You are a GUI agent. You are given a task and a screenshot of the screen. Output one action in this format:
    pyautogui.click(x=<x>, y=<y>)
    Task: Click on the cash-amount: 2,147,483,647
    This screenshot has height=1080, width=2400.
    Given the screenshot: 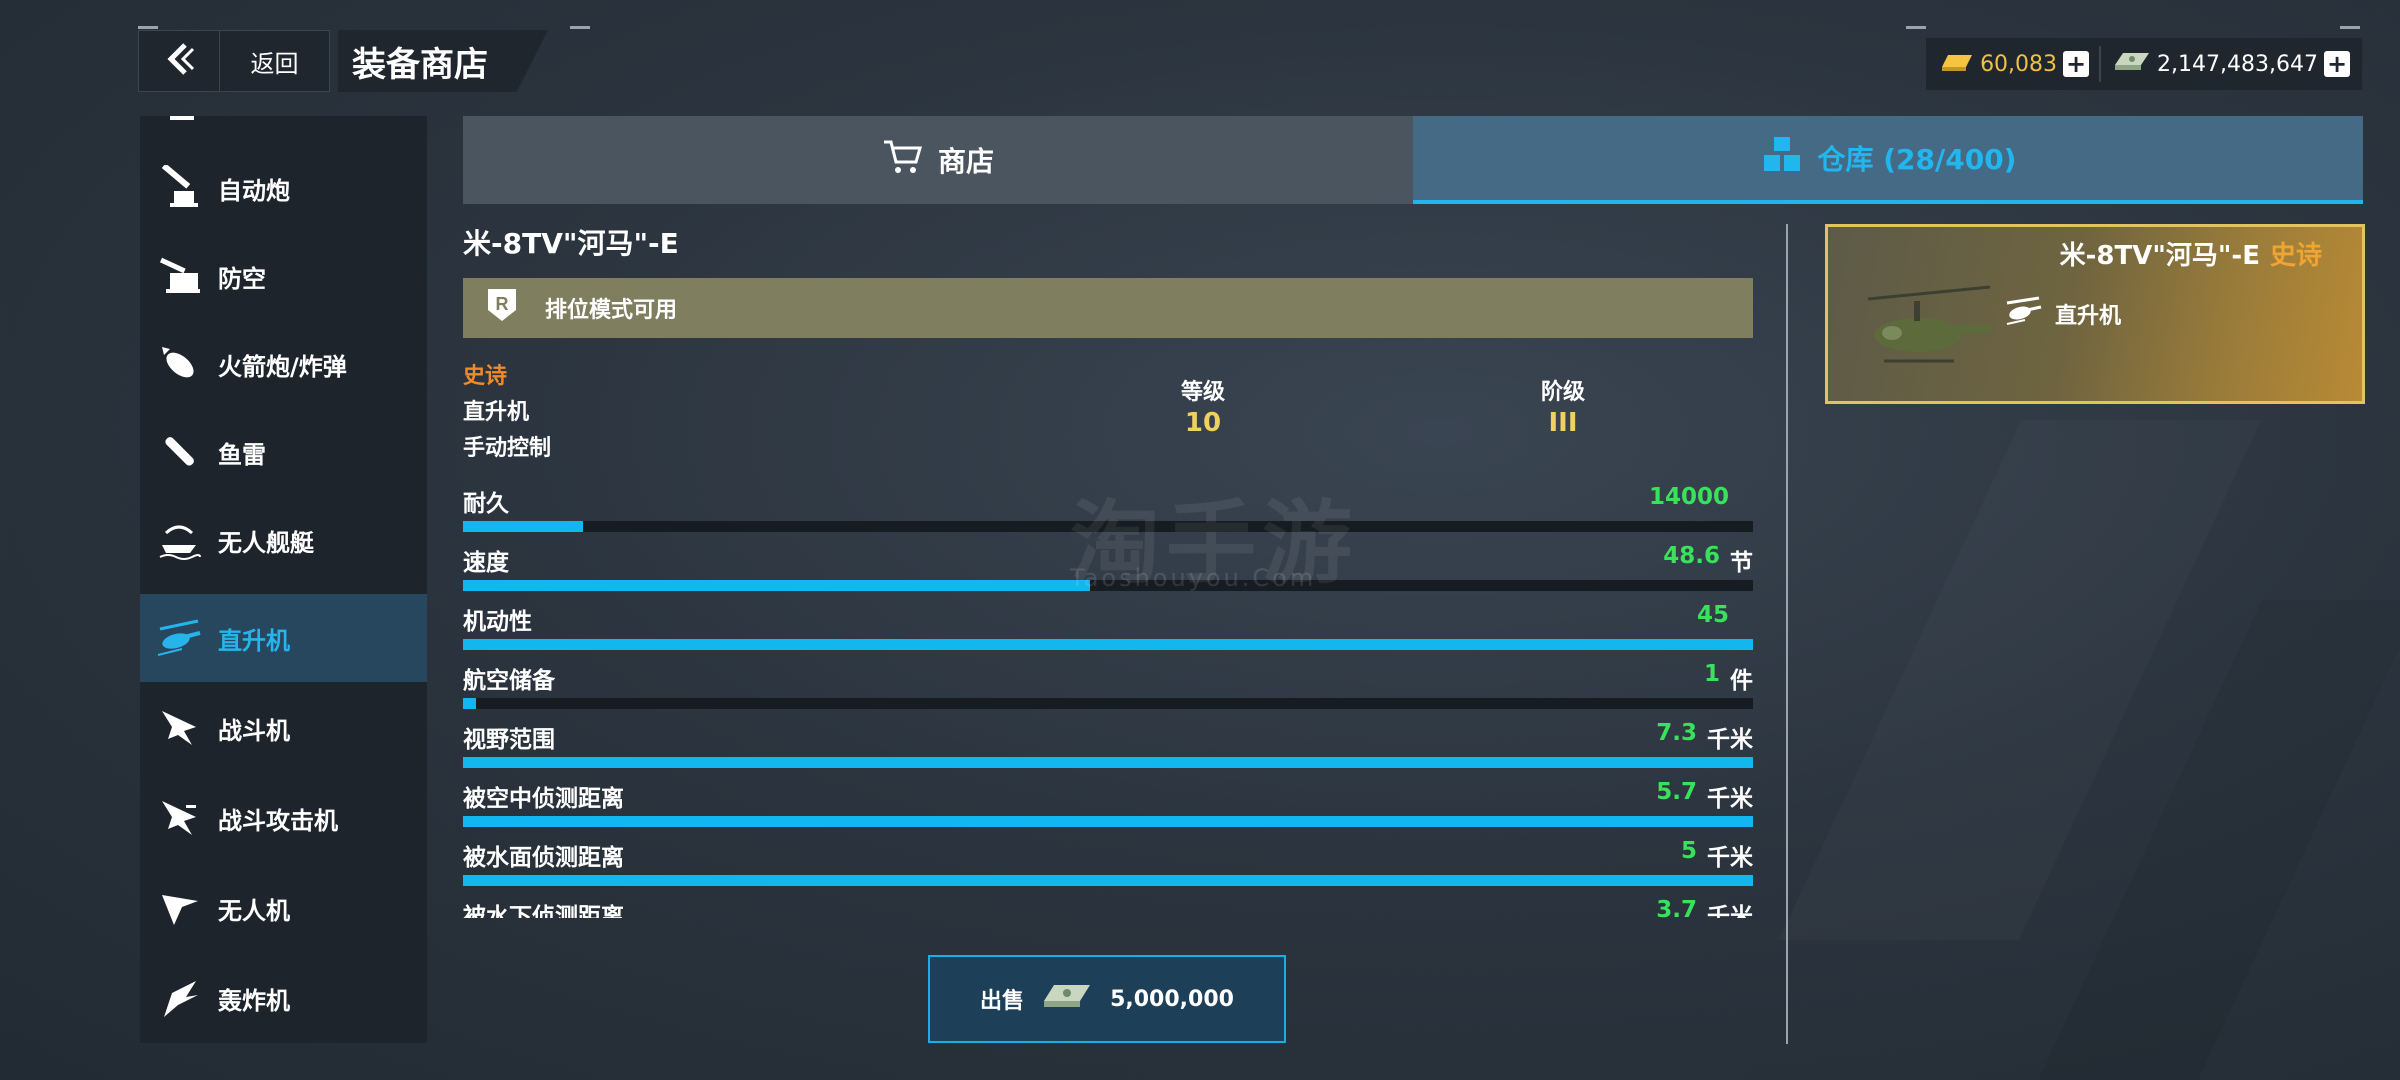 What is the action you would take?
    pyautogui.click(x=2237, y=64)
    